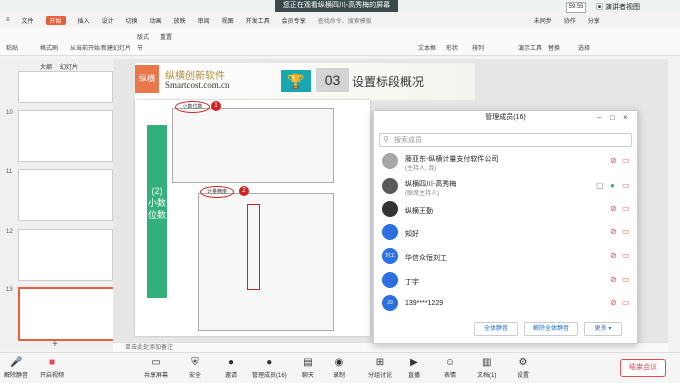 The height and width of the screenshot is (383, 680). I want to click on slide-number: 11, so click(9, 172).